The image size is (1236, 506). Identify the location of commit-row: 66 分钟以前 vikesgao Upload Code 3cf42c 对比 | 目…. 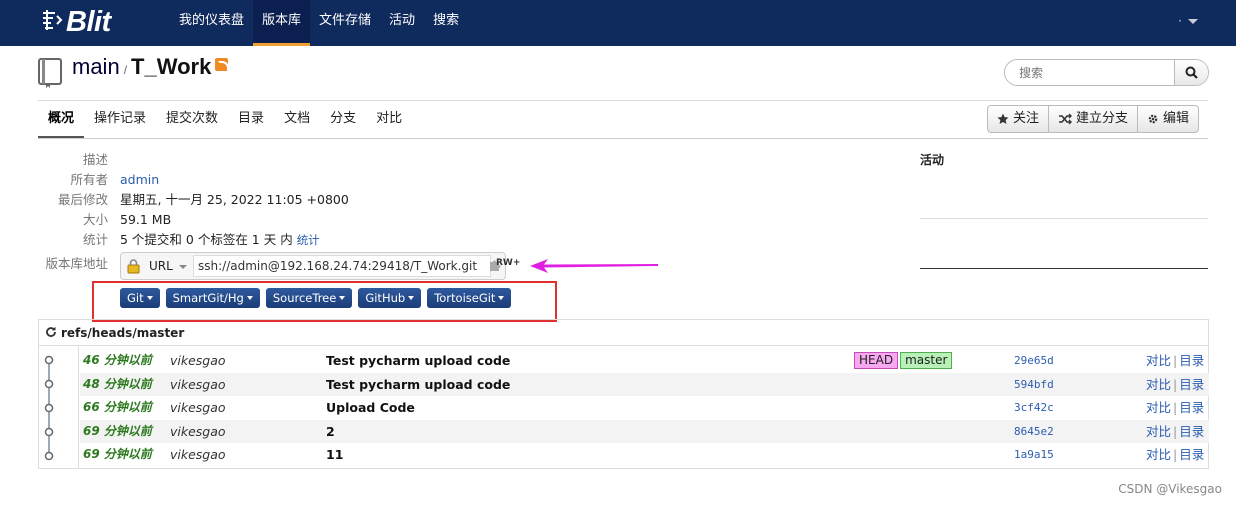
(644, 408).